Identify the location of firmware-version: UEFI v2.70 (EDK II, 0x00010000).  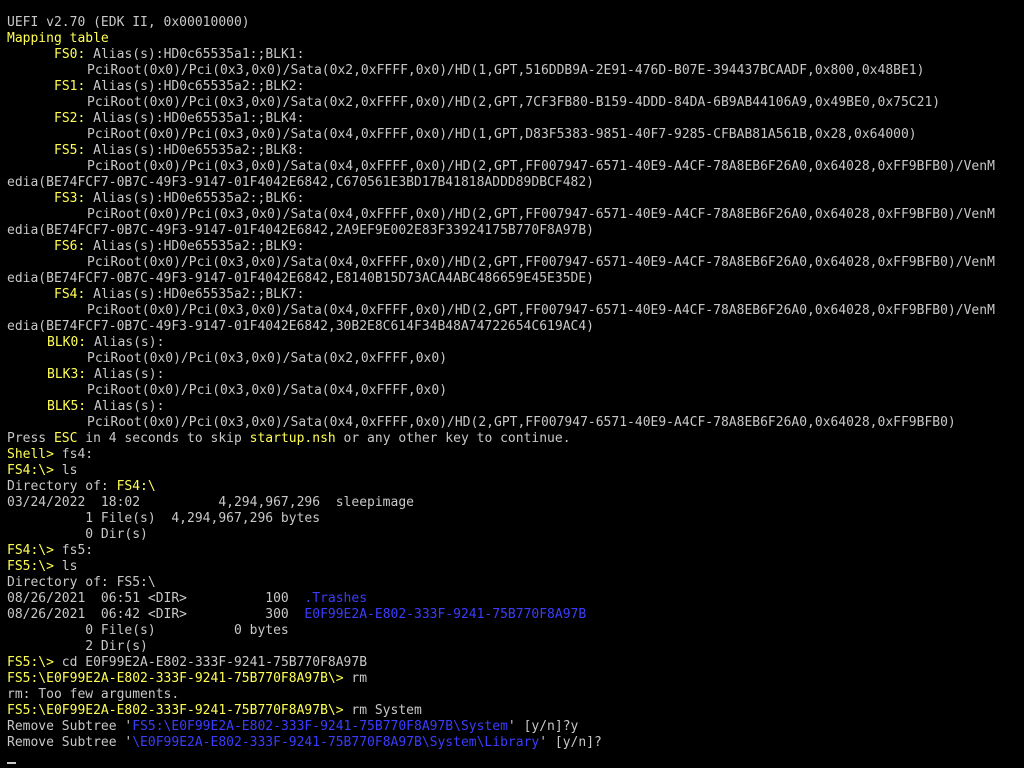
(128, 22).